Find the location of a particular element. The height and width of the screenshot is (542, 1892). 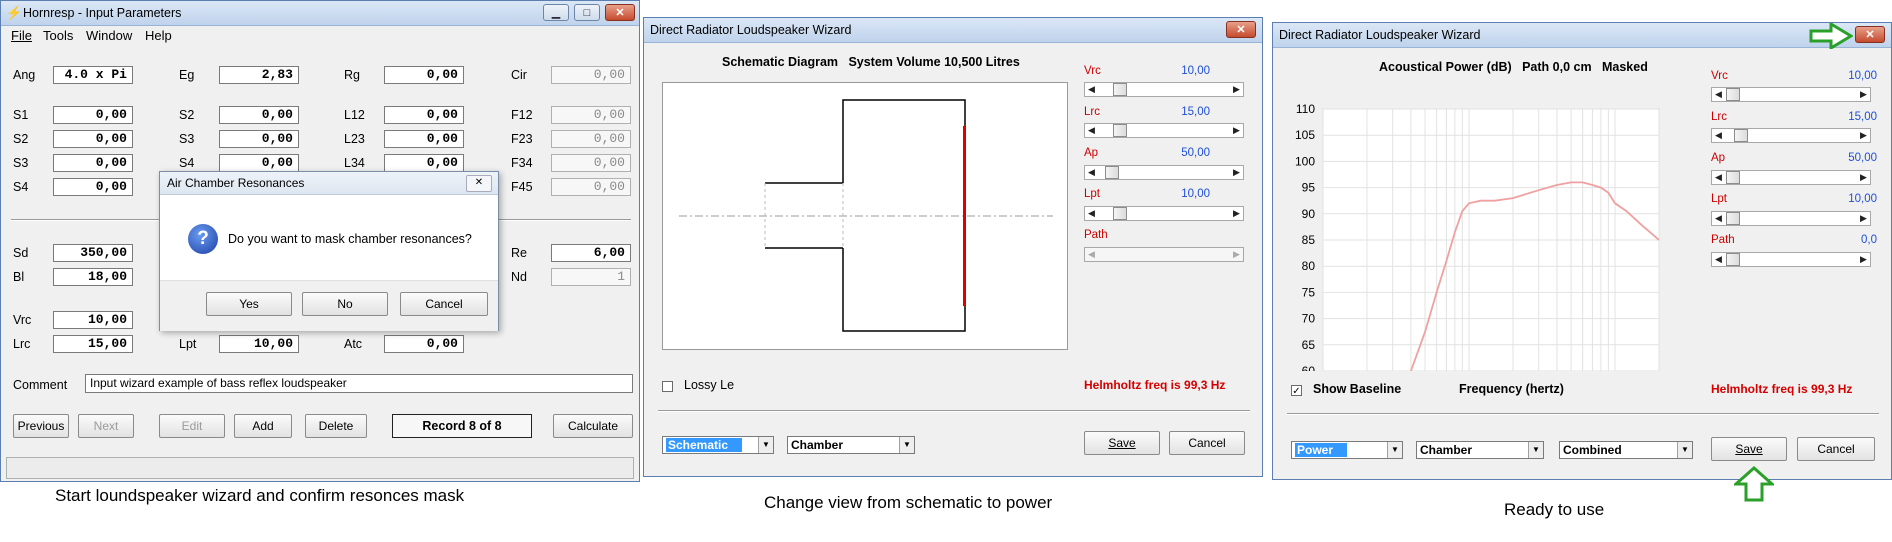

s1-field: 0,00 is located at coordinates (93, 115).